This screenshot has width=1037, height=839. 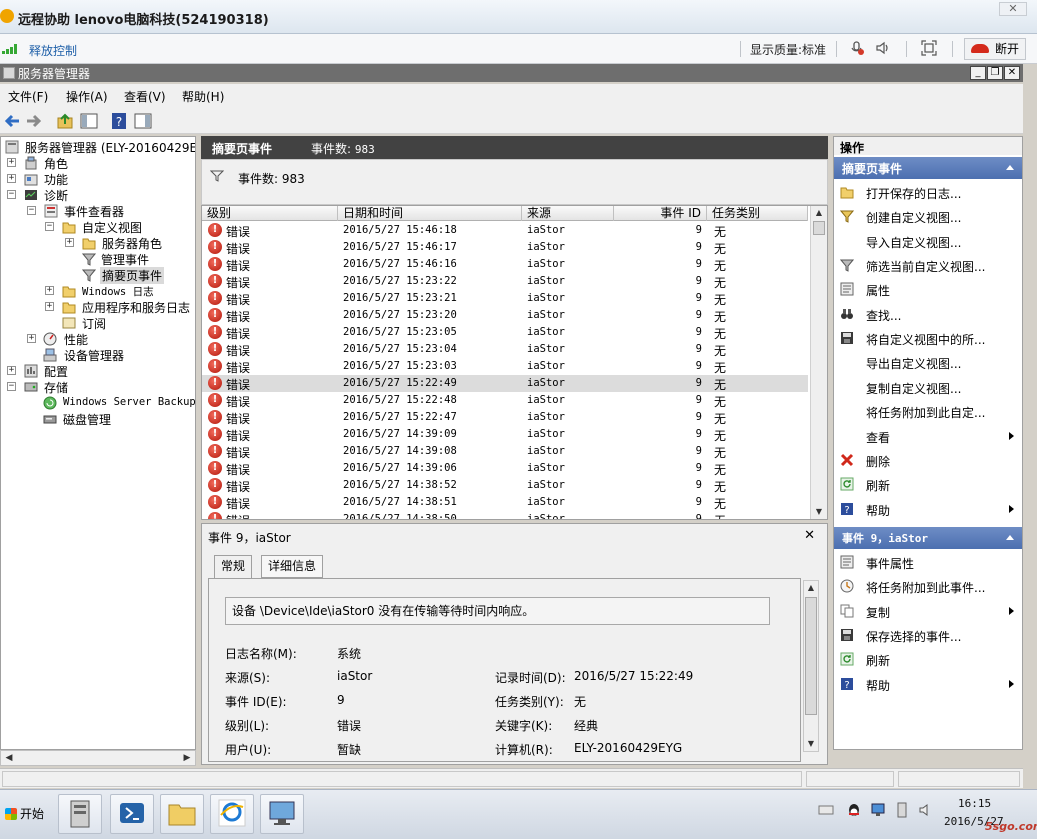 I want to click on grid-vertical-scrollbar: ▲ ▼, so click(x=818, y=362).